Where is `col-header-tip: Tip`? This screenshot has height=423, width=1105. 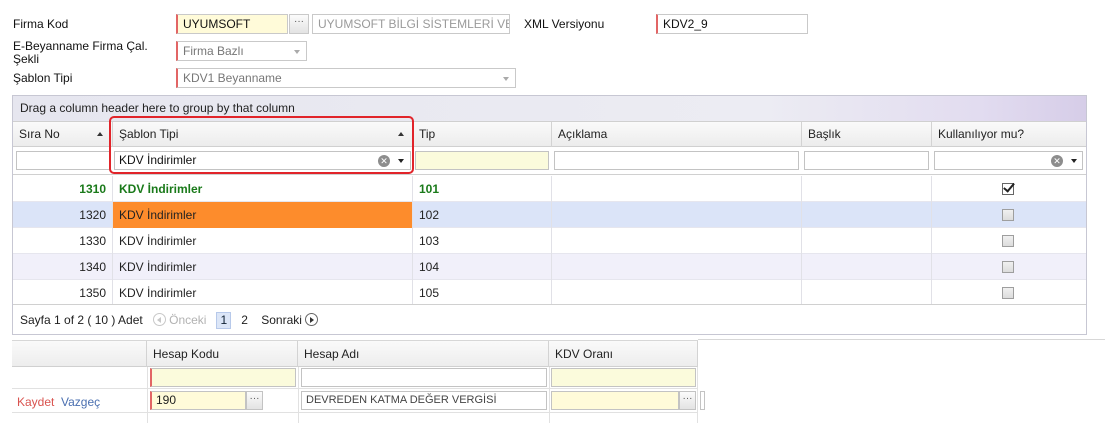
col-header-tip: Tip is located at coordinates (482, 134).